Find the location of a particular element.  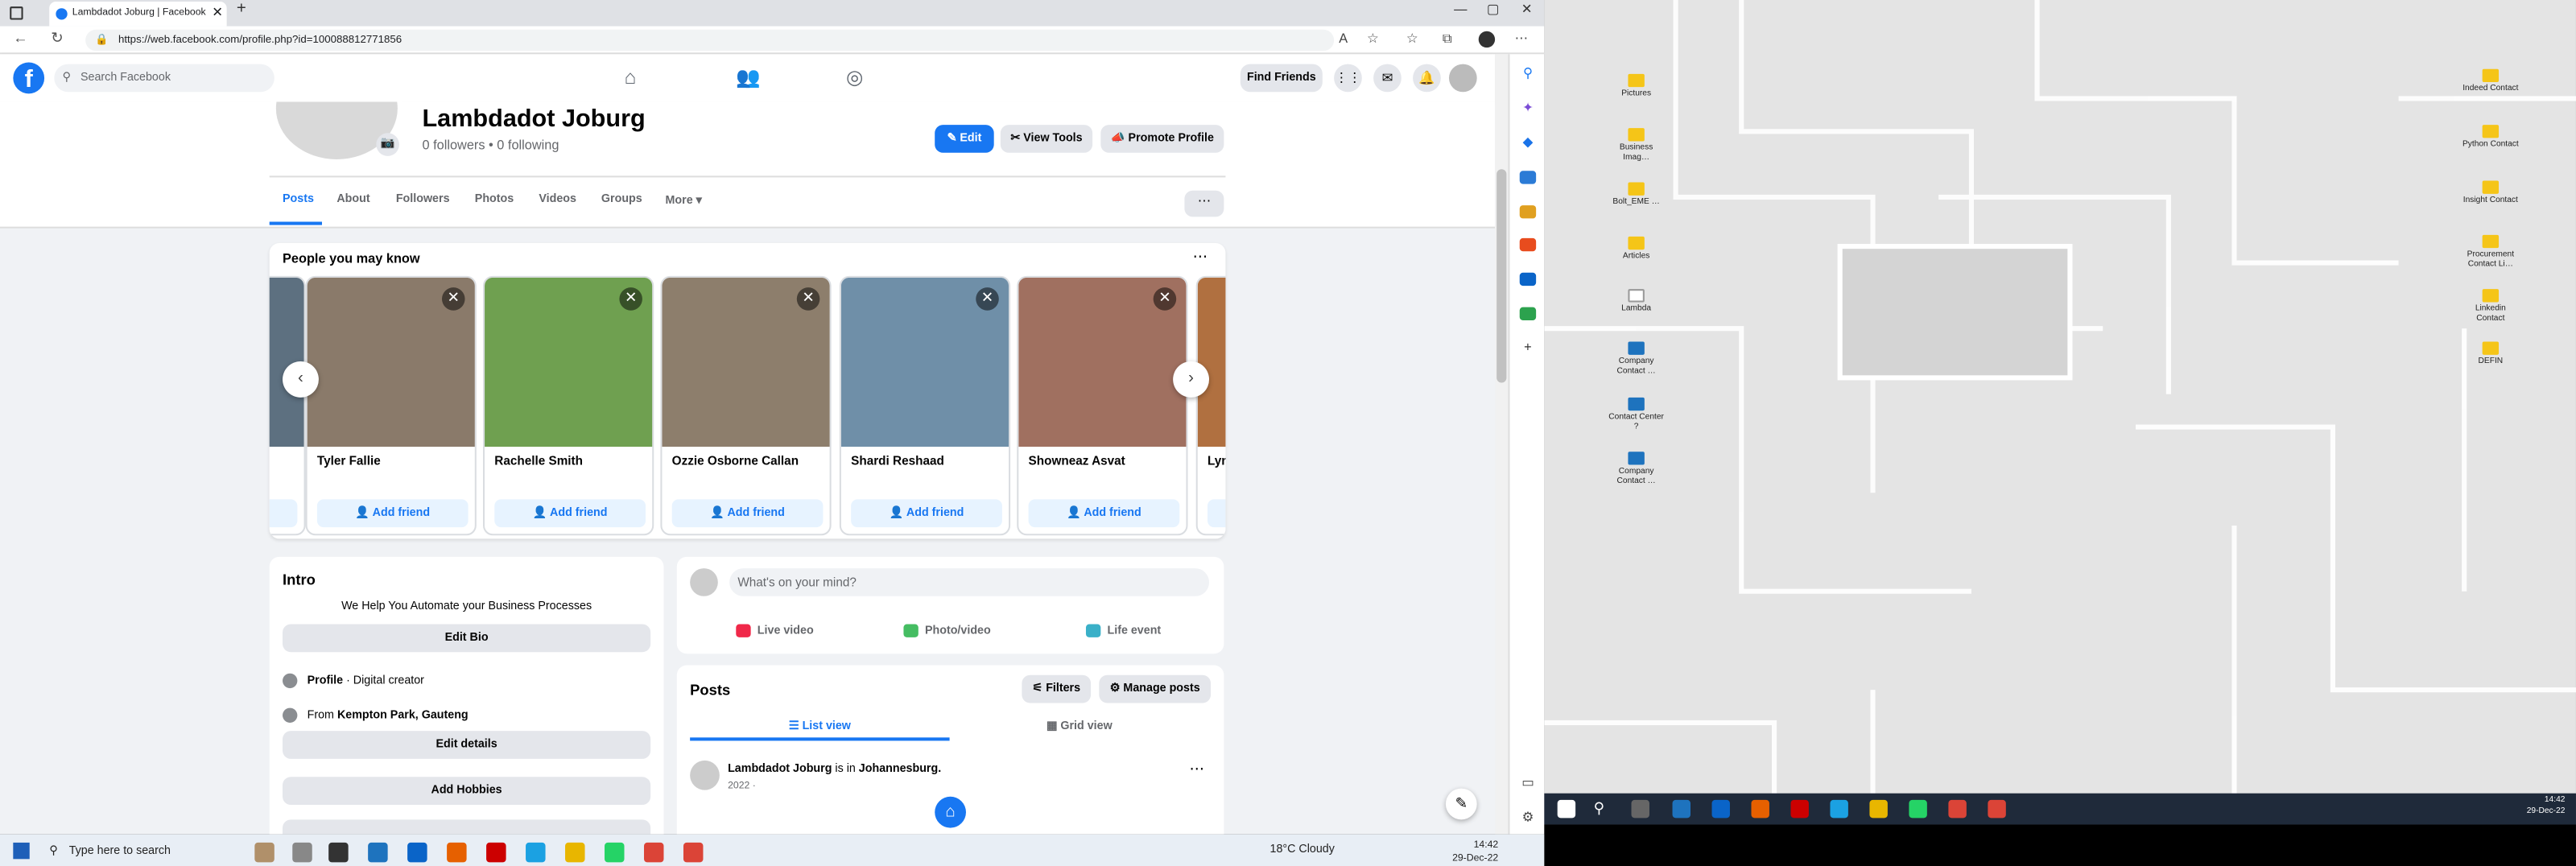

task-thumbnail-icon is located at coordinates (264, 853).